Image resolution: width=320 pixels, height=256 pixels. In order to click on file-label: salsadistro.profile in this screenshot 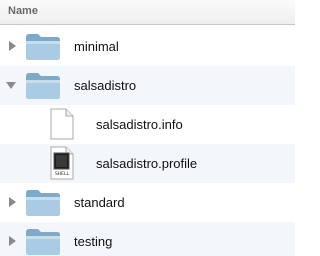, I will do `click(147, 163)`.